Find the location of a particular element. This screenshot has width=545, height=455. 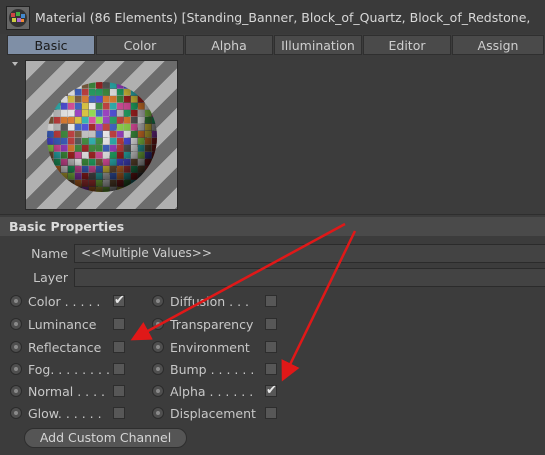

checkbox-environment is located at coordinates (271, 347).